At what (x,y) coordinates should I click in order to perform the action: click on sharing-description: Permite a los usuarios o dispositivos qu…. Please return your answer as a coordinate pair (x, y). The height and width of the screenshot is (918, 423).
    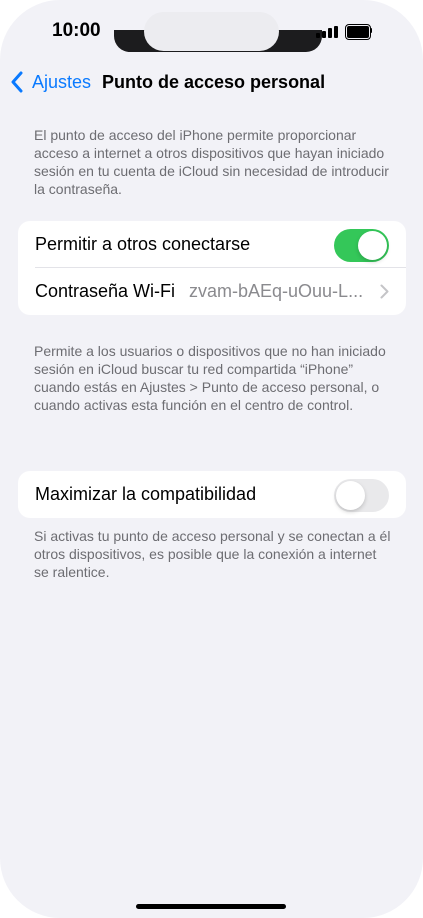
    Looking at the image, I should click on (210, 378).